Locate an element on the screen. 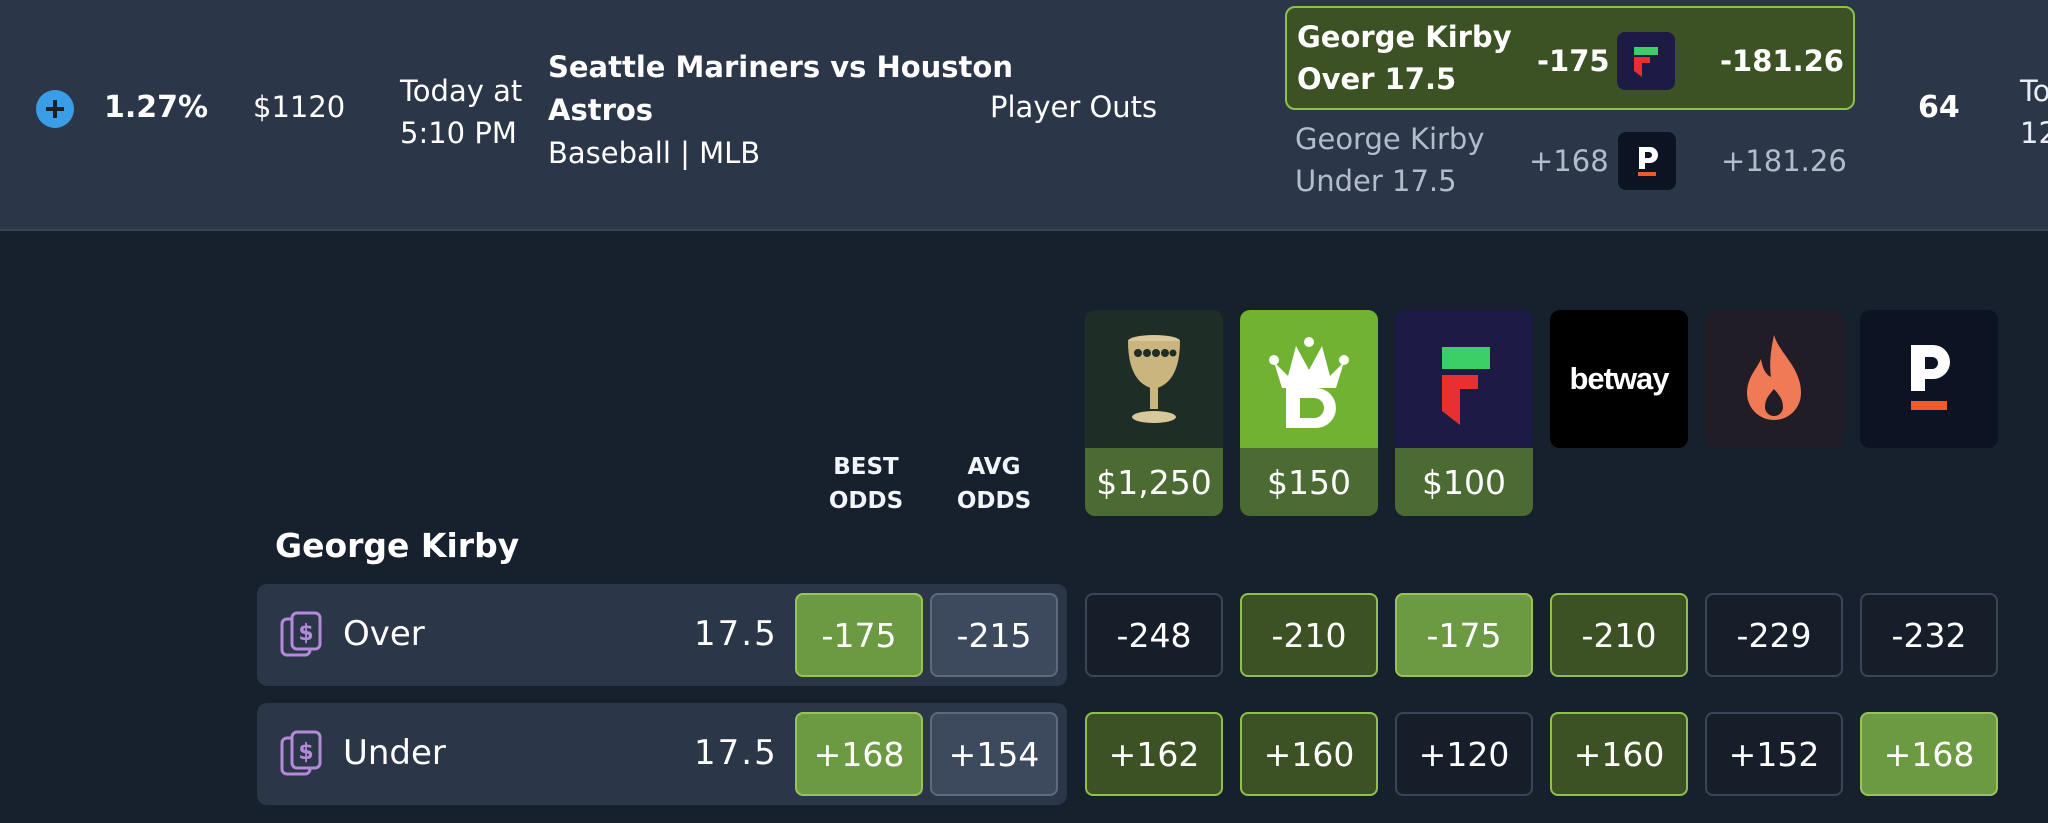 The image size is (2048, 823). odds-cell-book-6: -232 is located at coordinates (1929, 635).